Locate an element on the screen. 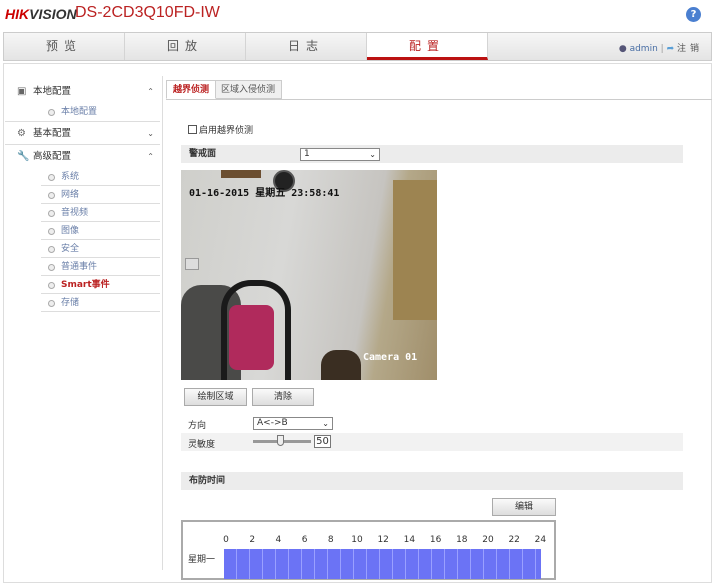  sensitivity-value: 50 is located at coordinates (322, 441).